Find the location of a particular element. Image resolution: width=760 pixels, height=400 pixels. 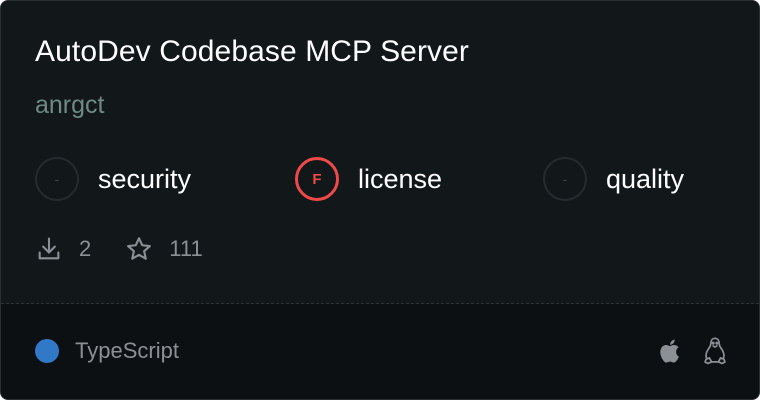

score-quality: - quality is located at coordinates (613, 179).